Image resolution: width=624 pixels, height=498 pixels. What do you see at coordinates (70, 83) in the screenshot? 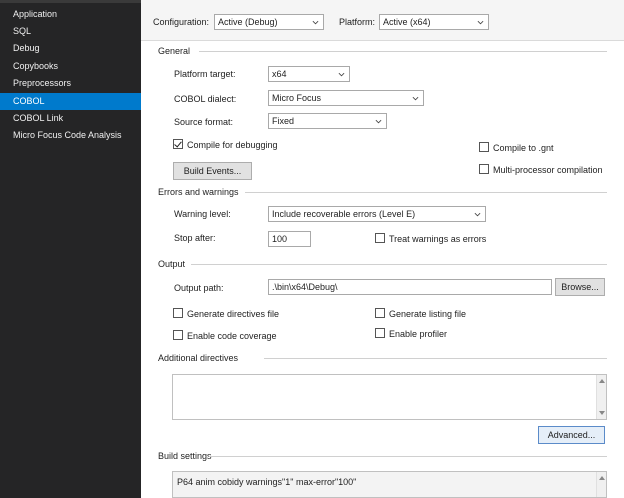
I see `sidebar-item-preprocessors: Preprocessors` at bounding box center [70, 83].